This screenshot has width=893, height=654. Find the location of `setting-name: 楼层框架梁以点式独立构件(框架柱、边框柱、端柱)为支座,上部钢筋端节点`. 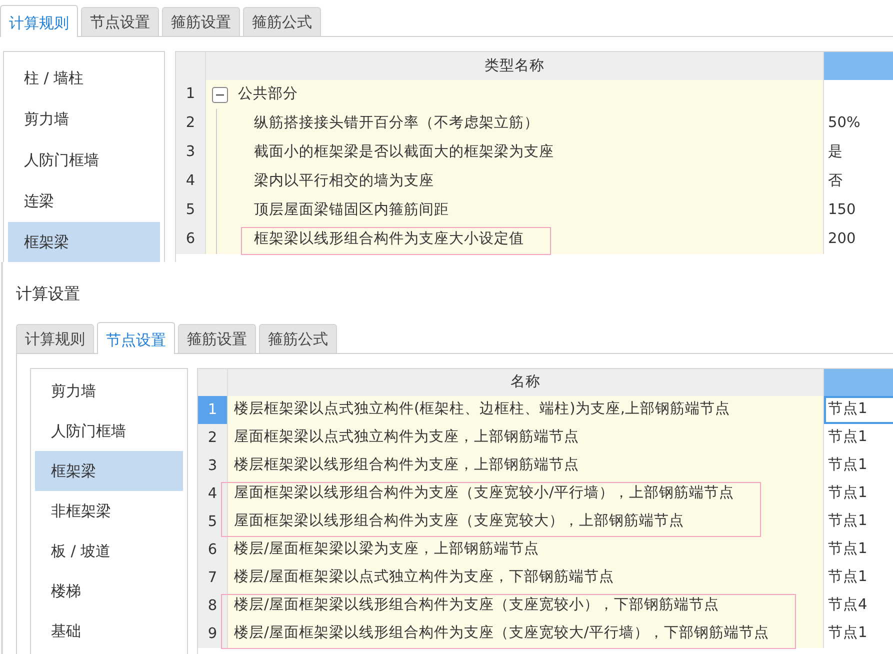

setting-name: 楼层框架梁以点式独立构件(框架柱、边框柱、端柱)为支座,上部钢筋端节点 is located at coordinates (482, 410).